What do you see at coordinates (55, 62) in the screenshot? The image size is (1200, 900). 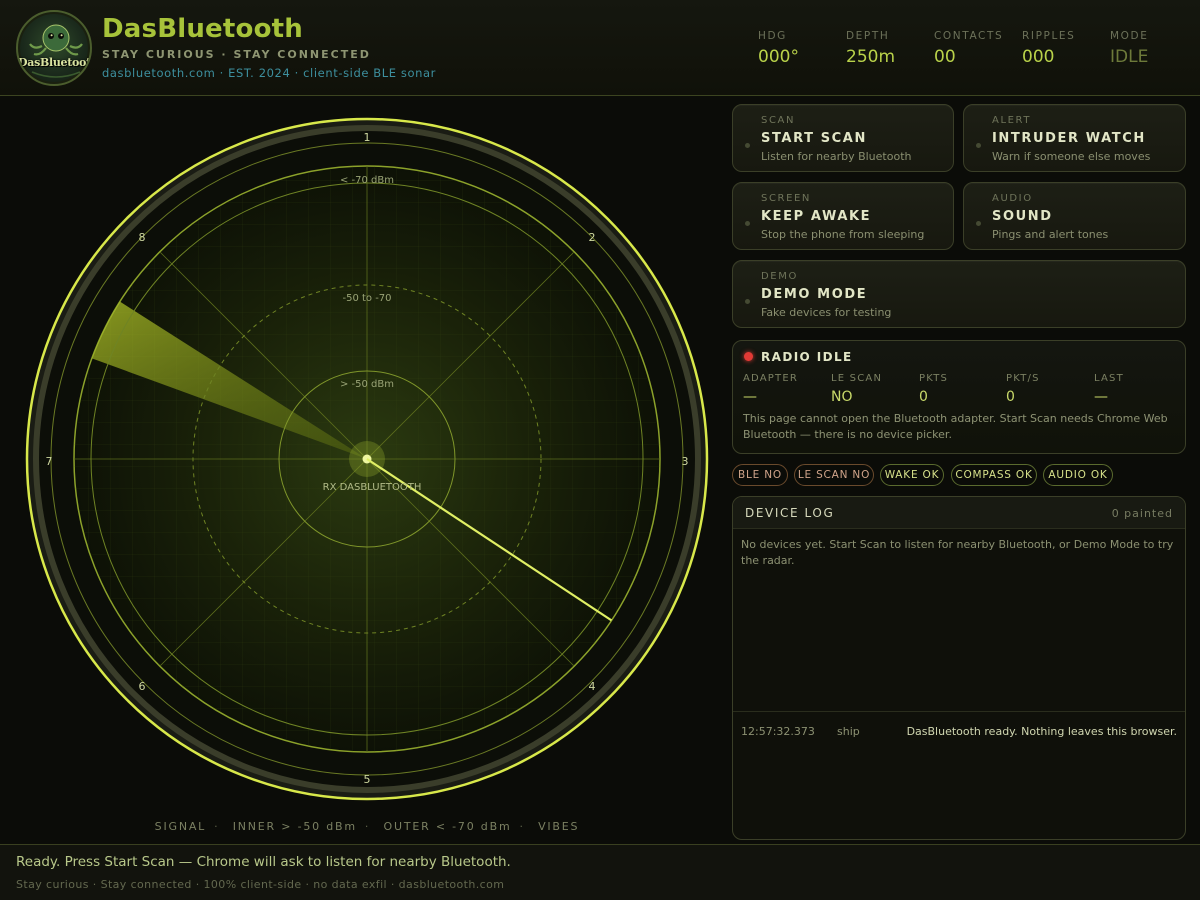 I see `logo-text: DasBluetooth` at bounding box center [55, 62].